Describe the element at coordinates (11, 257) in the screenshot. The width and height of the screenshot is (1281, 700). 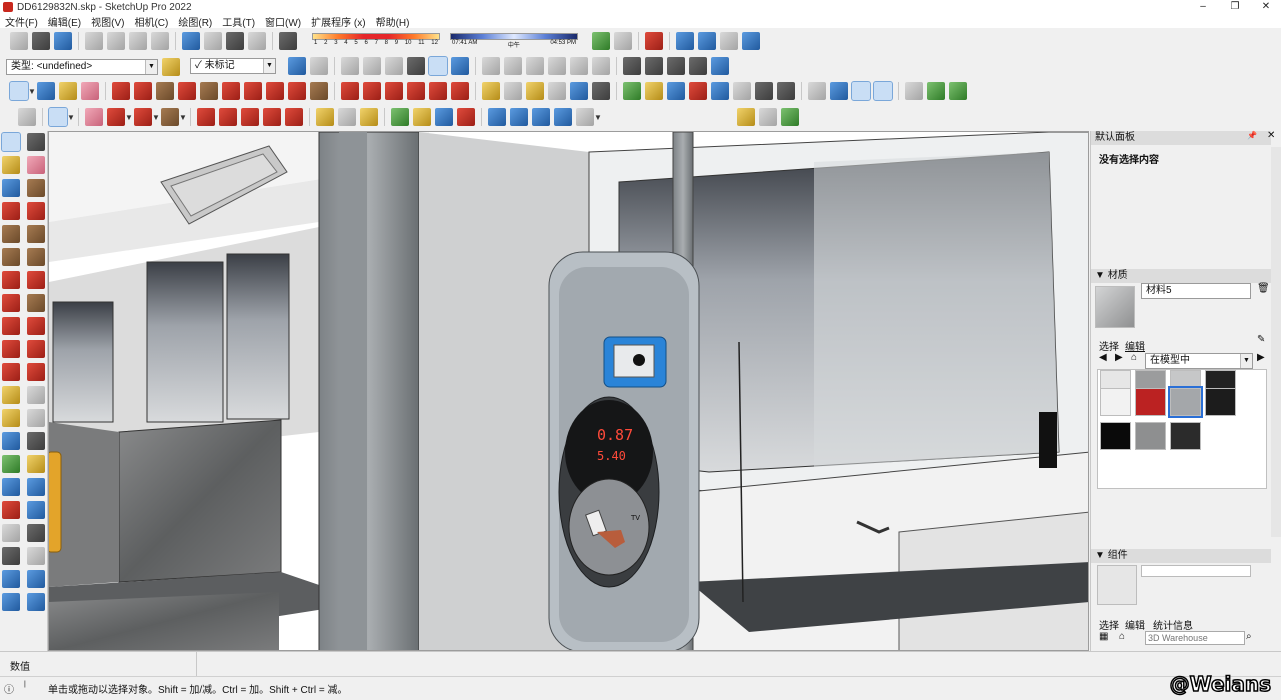
I see `circle-icon` at that location.